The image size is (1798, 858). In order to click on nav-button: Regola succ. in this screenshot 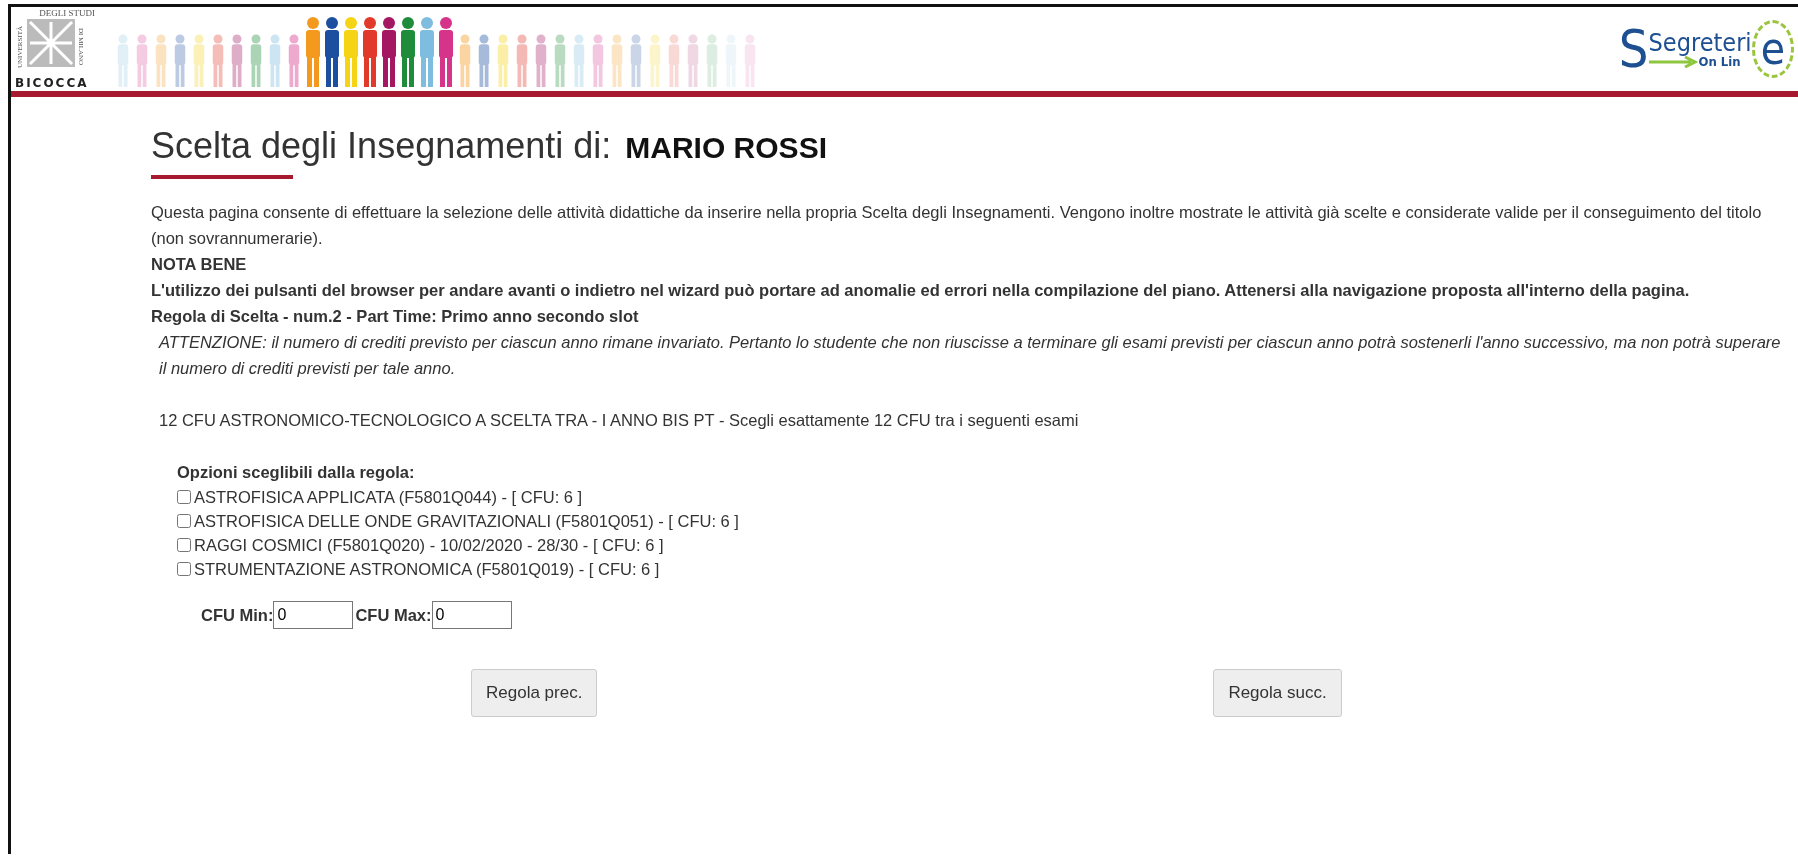, I will do `click(1277, 693)`.